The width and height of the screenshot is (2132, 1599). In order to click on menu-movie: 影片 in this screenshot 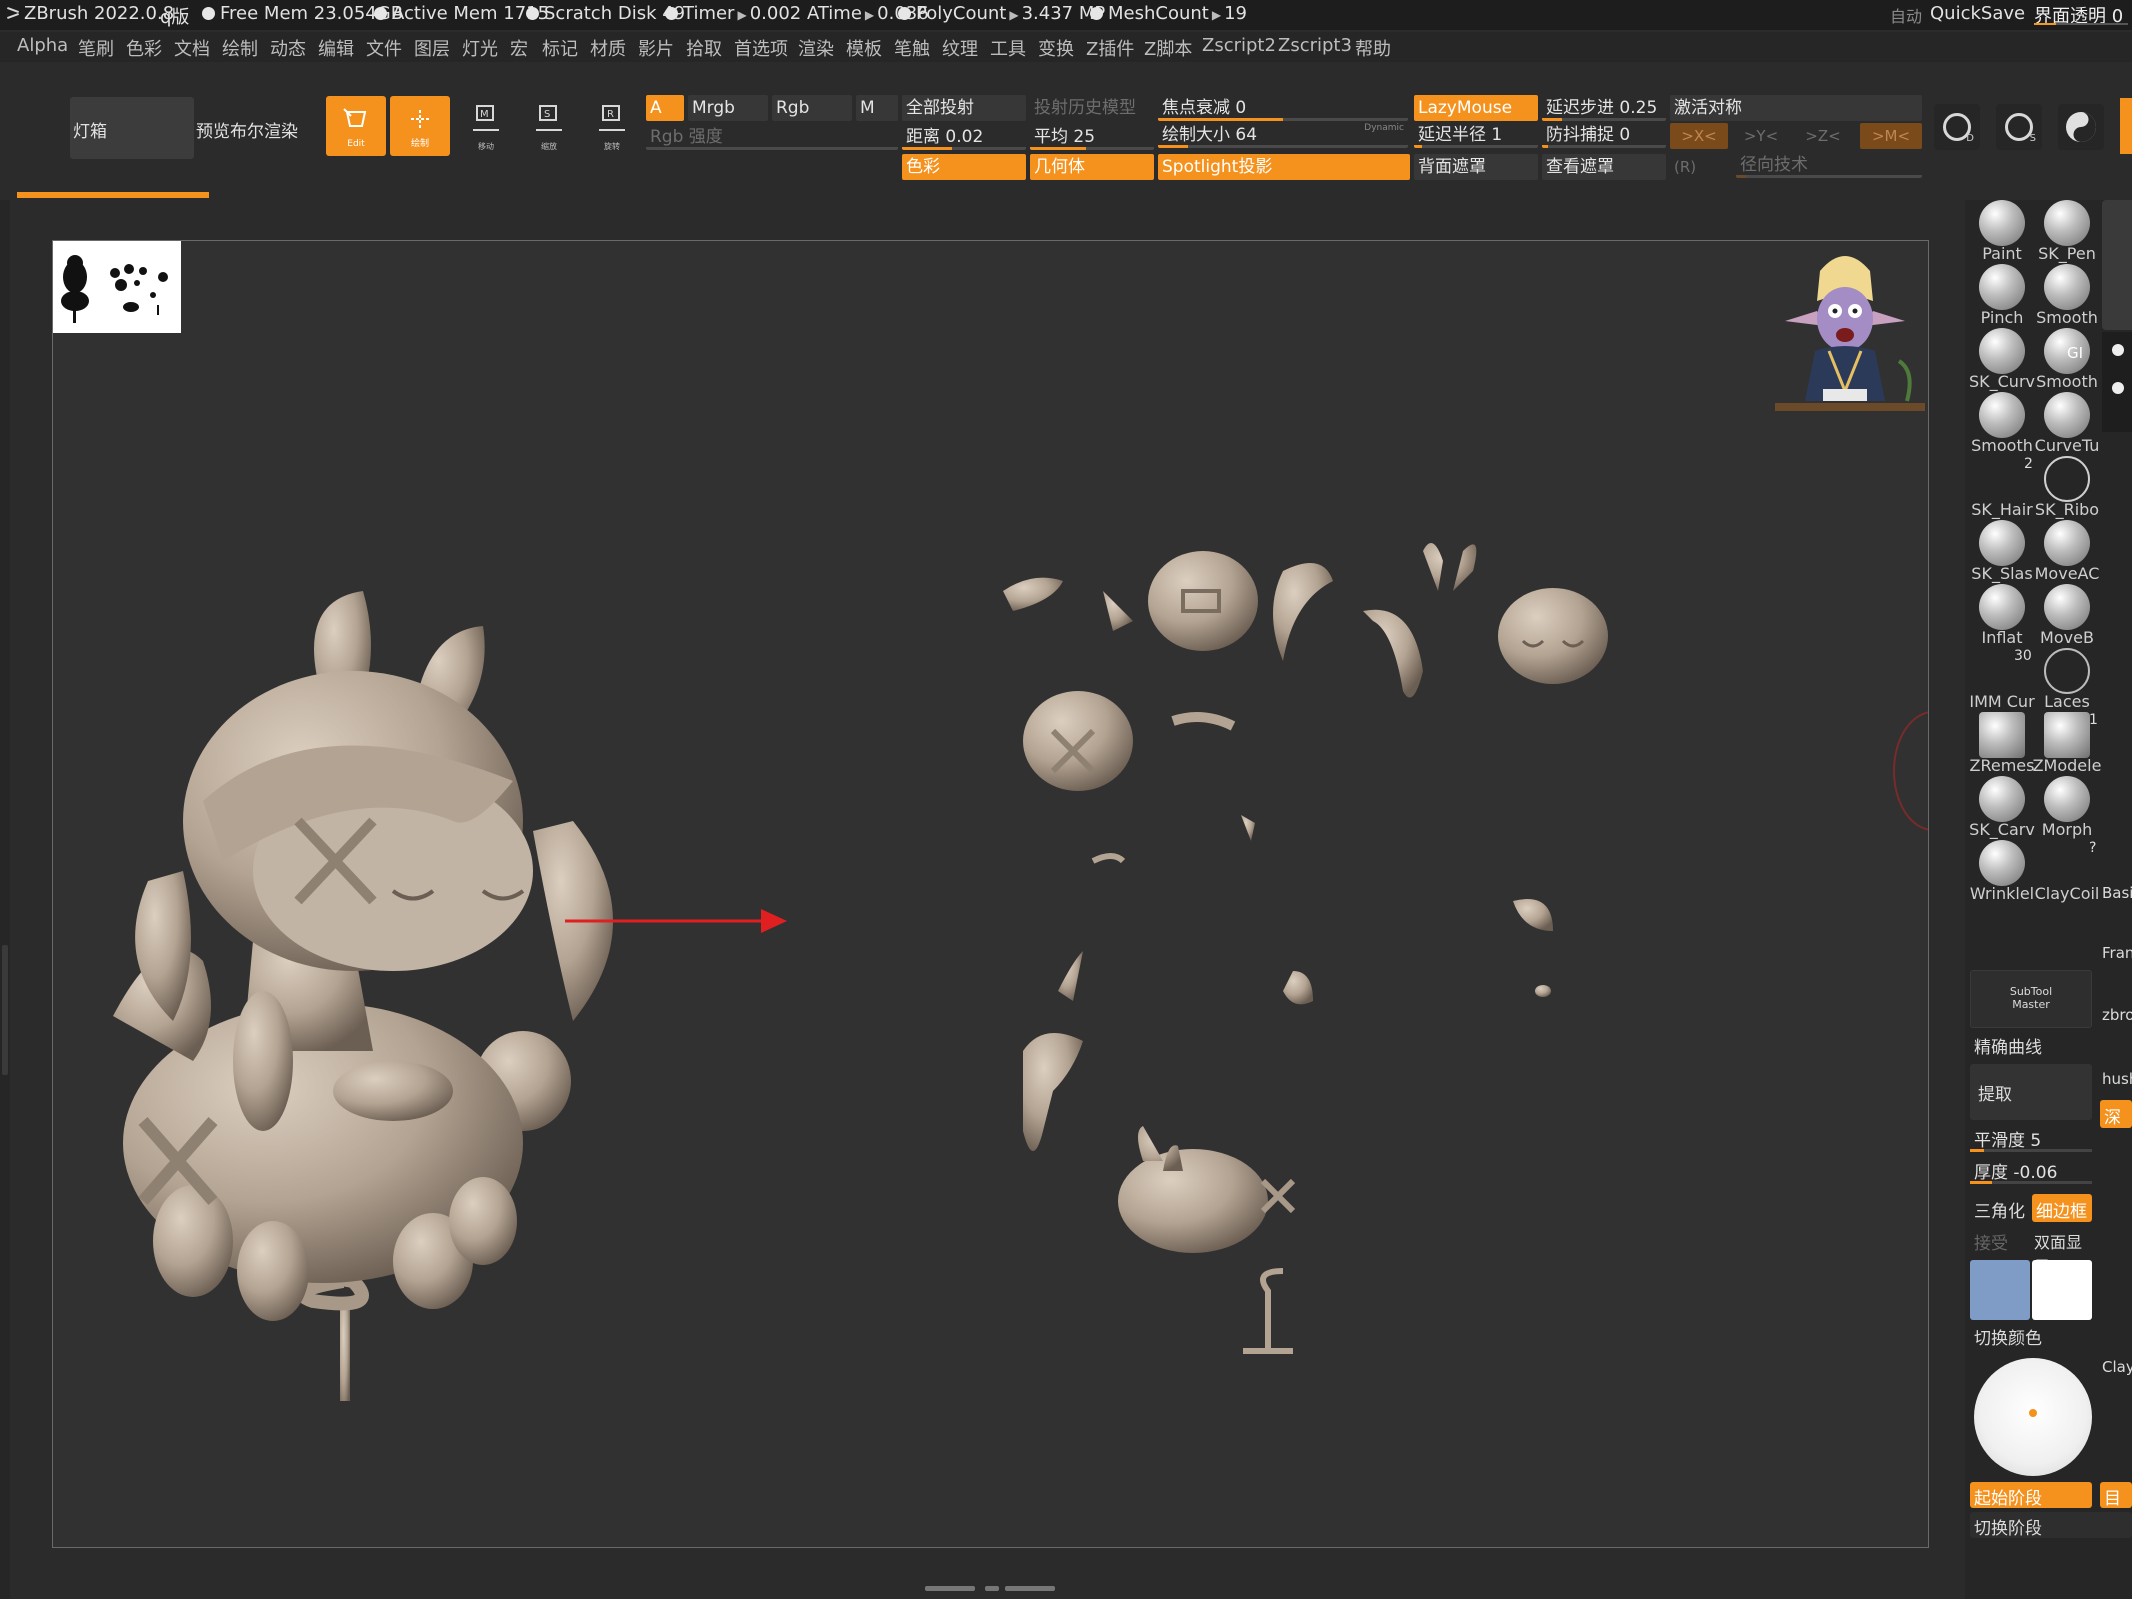, I will do `click(656, 48)`.